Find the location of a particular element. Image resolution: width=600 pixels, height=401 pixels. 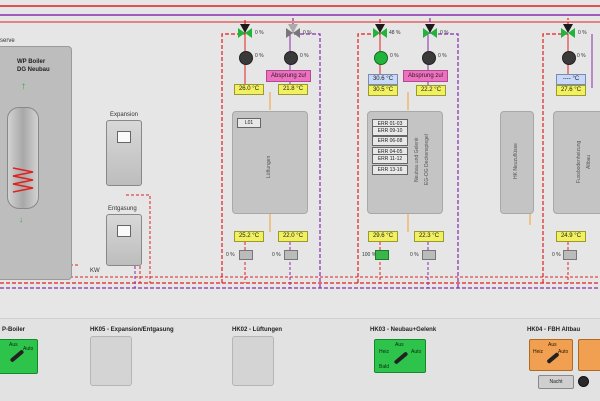

hk04-switch-panel: Aus Heiz Auto is located at coordinates (551, 355).